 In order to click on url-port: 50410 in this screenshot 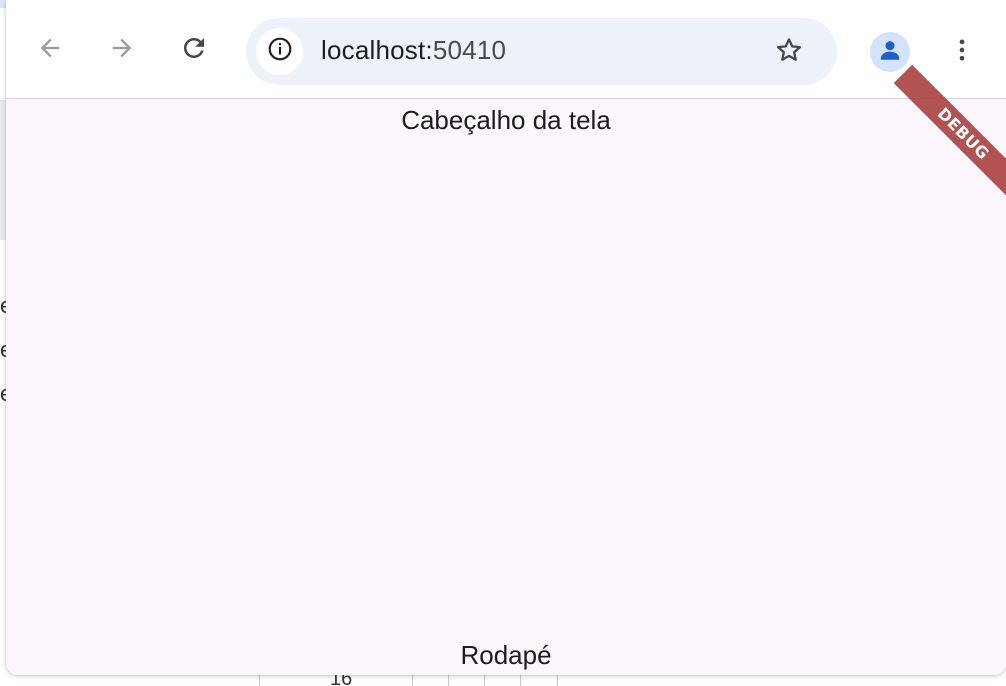, I will do `click(469, 50)`.